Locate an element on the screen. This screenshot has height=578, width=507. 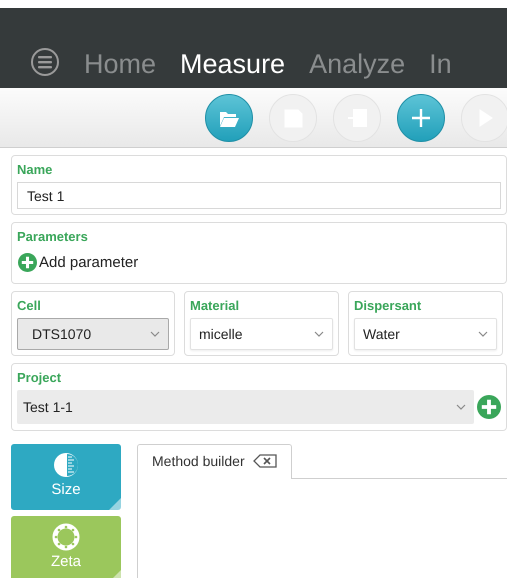
add-parameter-button: Add parameter is located at coordinates (77, 263).